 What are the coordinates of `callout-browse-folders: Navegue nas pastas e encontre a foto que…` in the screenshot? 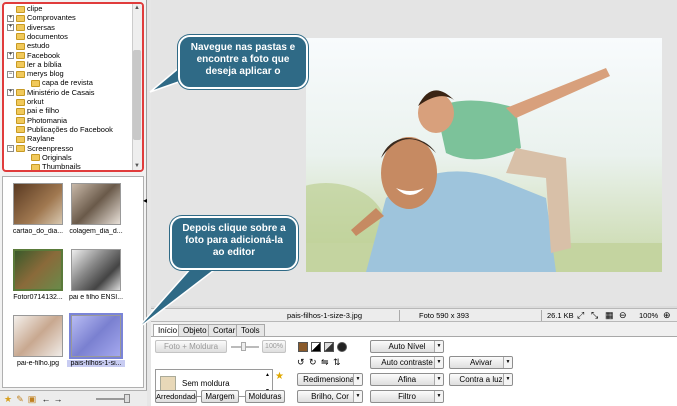 It's located at (243, 62).